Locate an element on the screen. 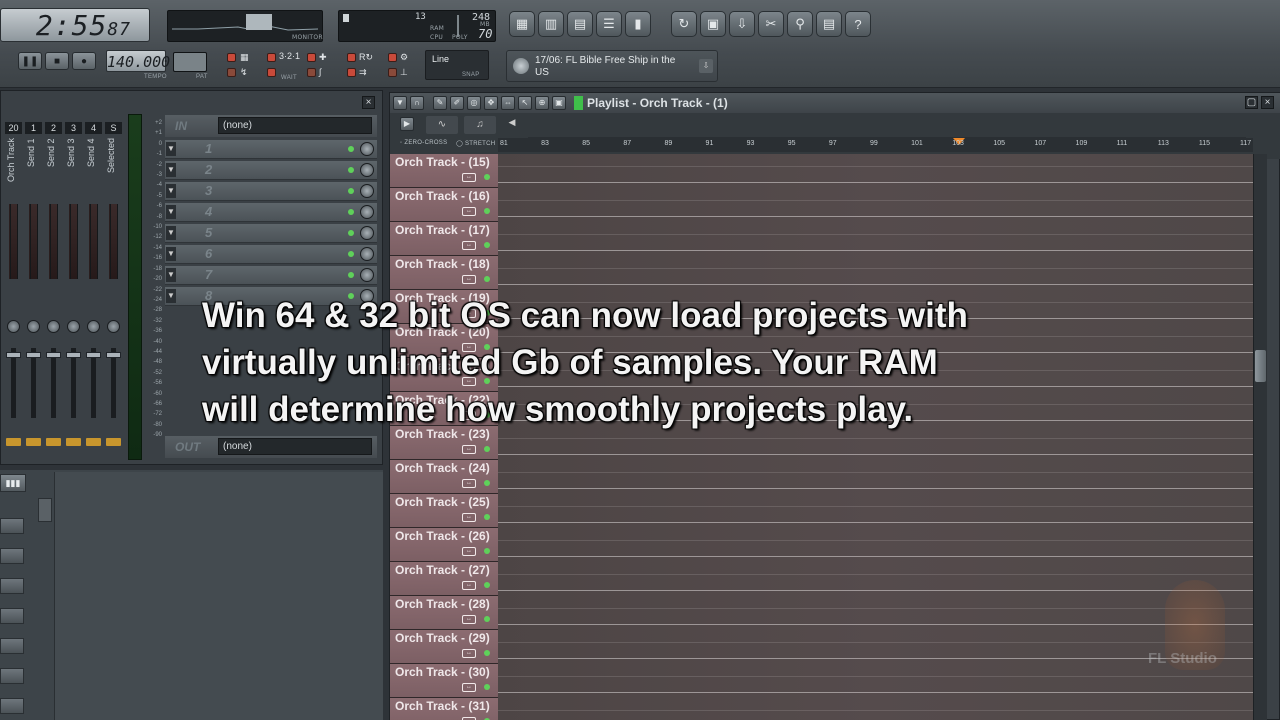  browser-button: ☰ is located at coordinates (609, 24).